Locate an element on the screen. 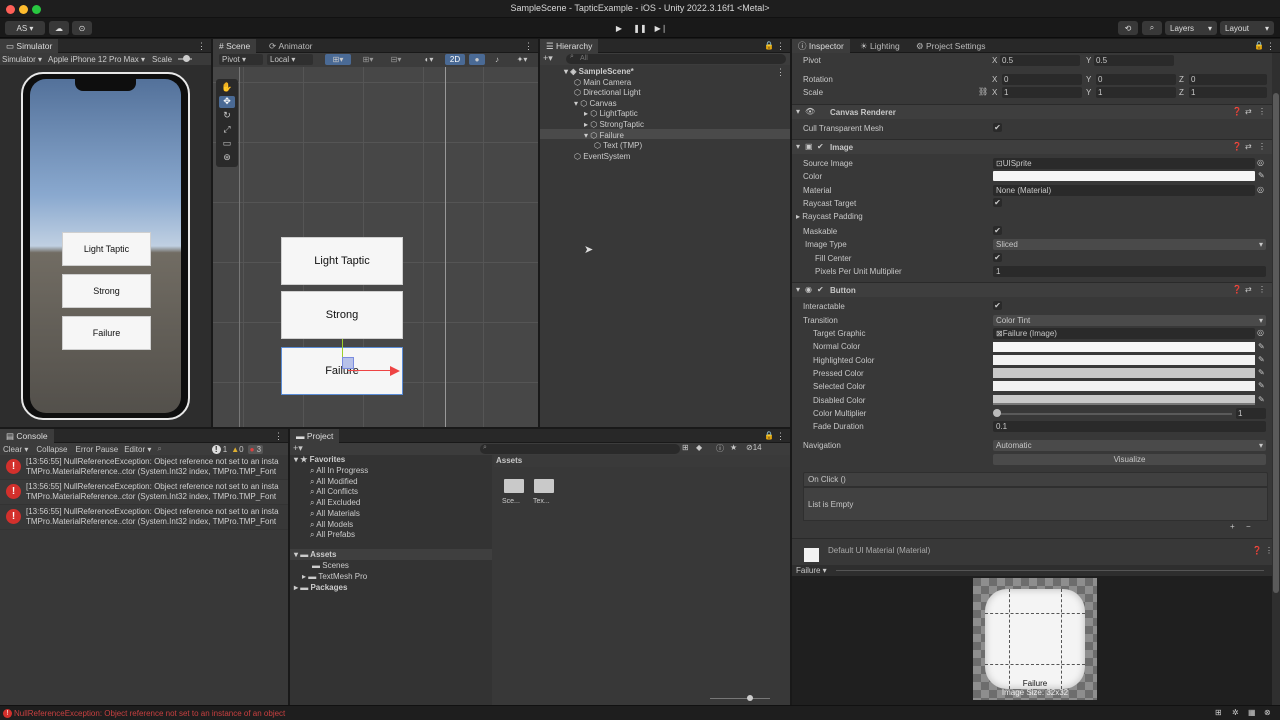 The width and height of the screenshot is (1280, 720). rect-tool-icon: ▭ is located at coordinates (227, 144).